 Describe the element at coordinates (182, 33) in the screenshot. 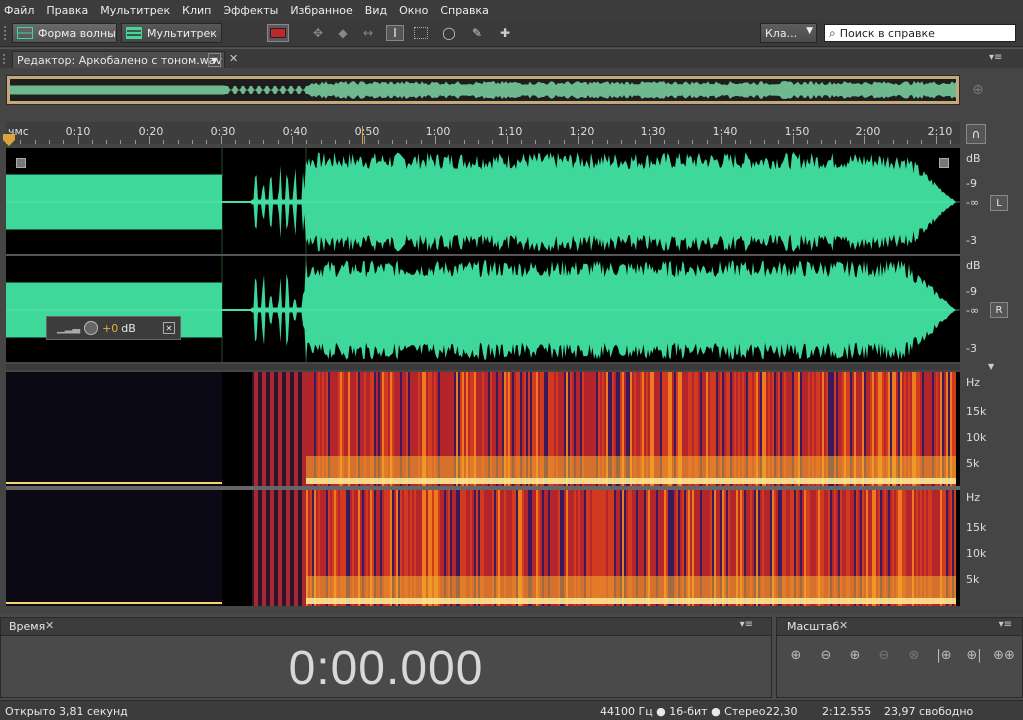

I see `multitrack-view-label: Мультитрек` at that location.